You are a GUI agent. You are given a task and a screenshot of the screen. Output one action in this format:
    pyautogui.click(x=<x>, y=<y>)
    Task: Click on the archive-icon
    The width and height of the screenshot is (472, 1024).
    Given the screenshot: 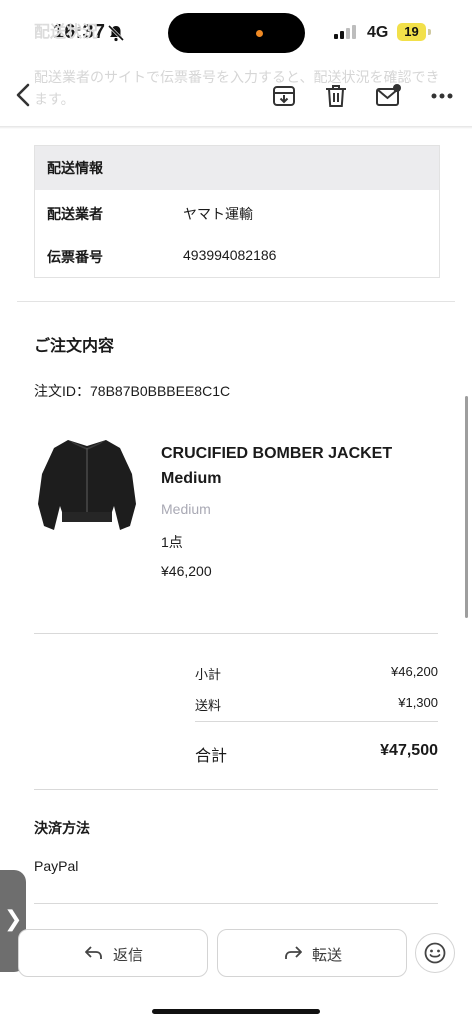 What is the action you would take?
    pyautogui.click(x=284, y=96)
    